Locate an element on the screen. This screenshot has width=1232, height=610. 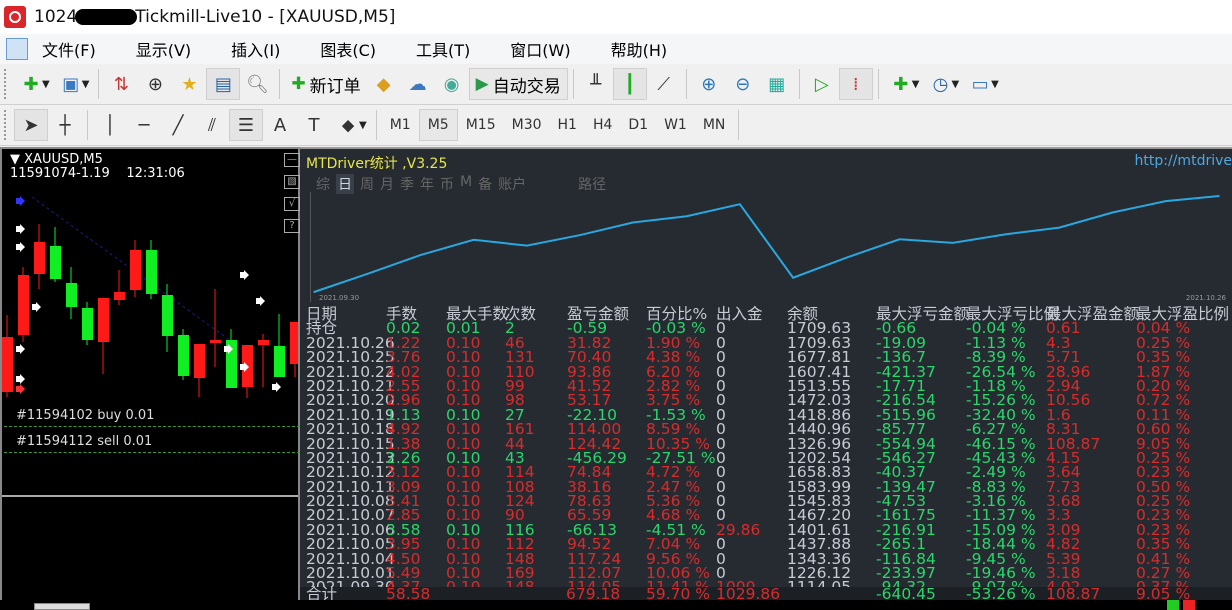
tab-9: 账户 is located at coordinates (512, 184).